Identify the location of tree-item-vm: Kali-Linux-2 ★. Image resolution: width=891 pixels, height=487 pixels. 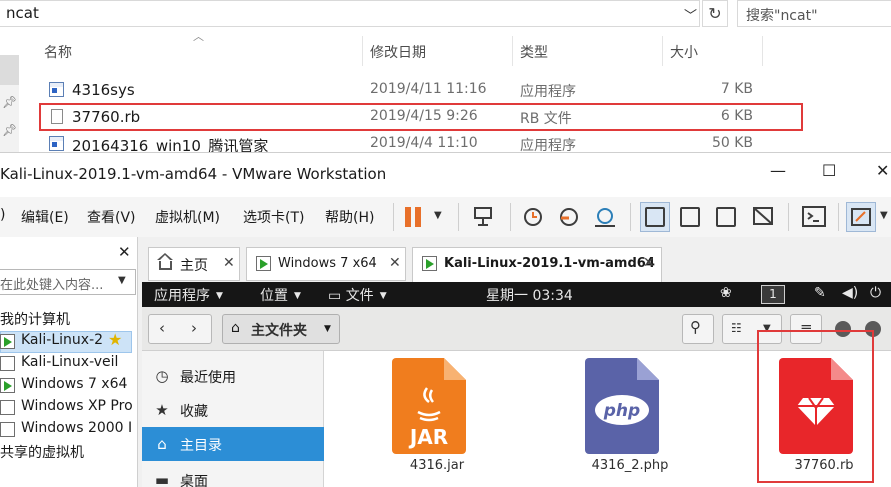
(67, 342).